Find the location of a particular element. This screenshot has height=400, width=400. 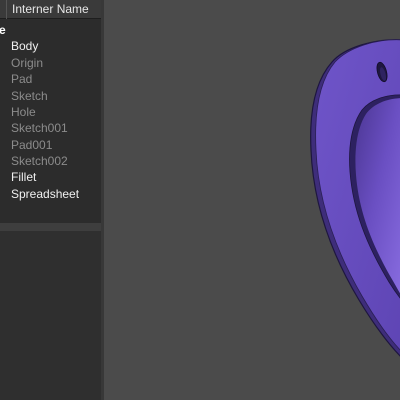

tree-item-pad: Pad is located at coordinates (21, 79).